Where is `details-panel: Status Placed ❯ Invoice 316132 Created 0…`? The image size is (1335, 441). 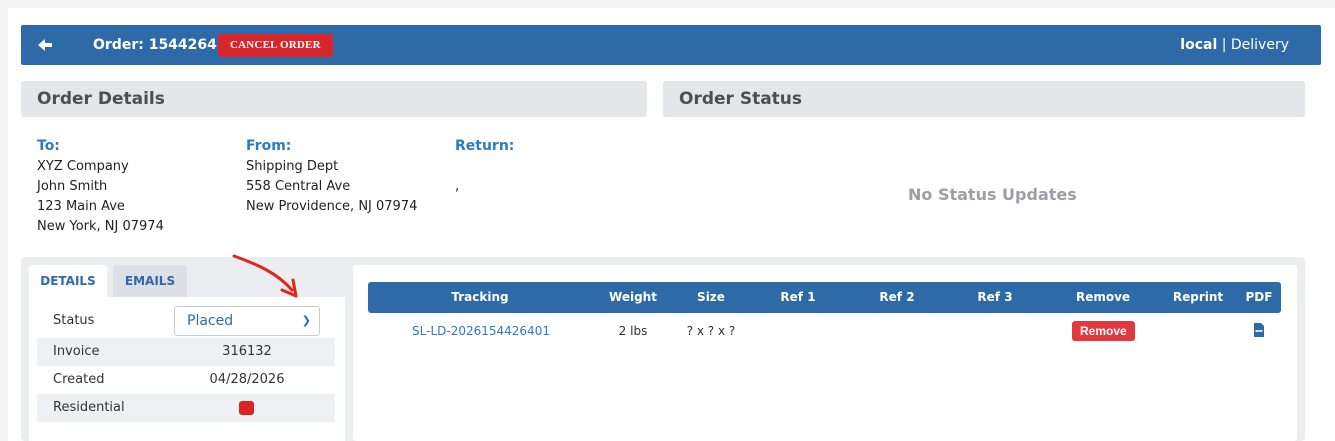 details-panel: Status Placed ❯ Invoice 316132 Created 0… is located at coordinates (187, 369).